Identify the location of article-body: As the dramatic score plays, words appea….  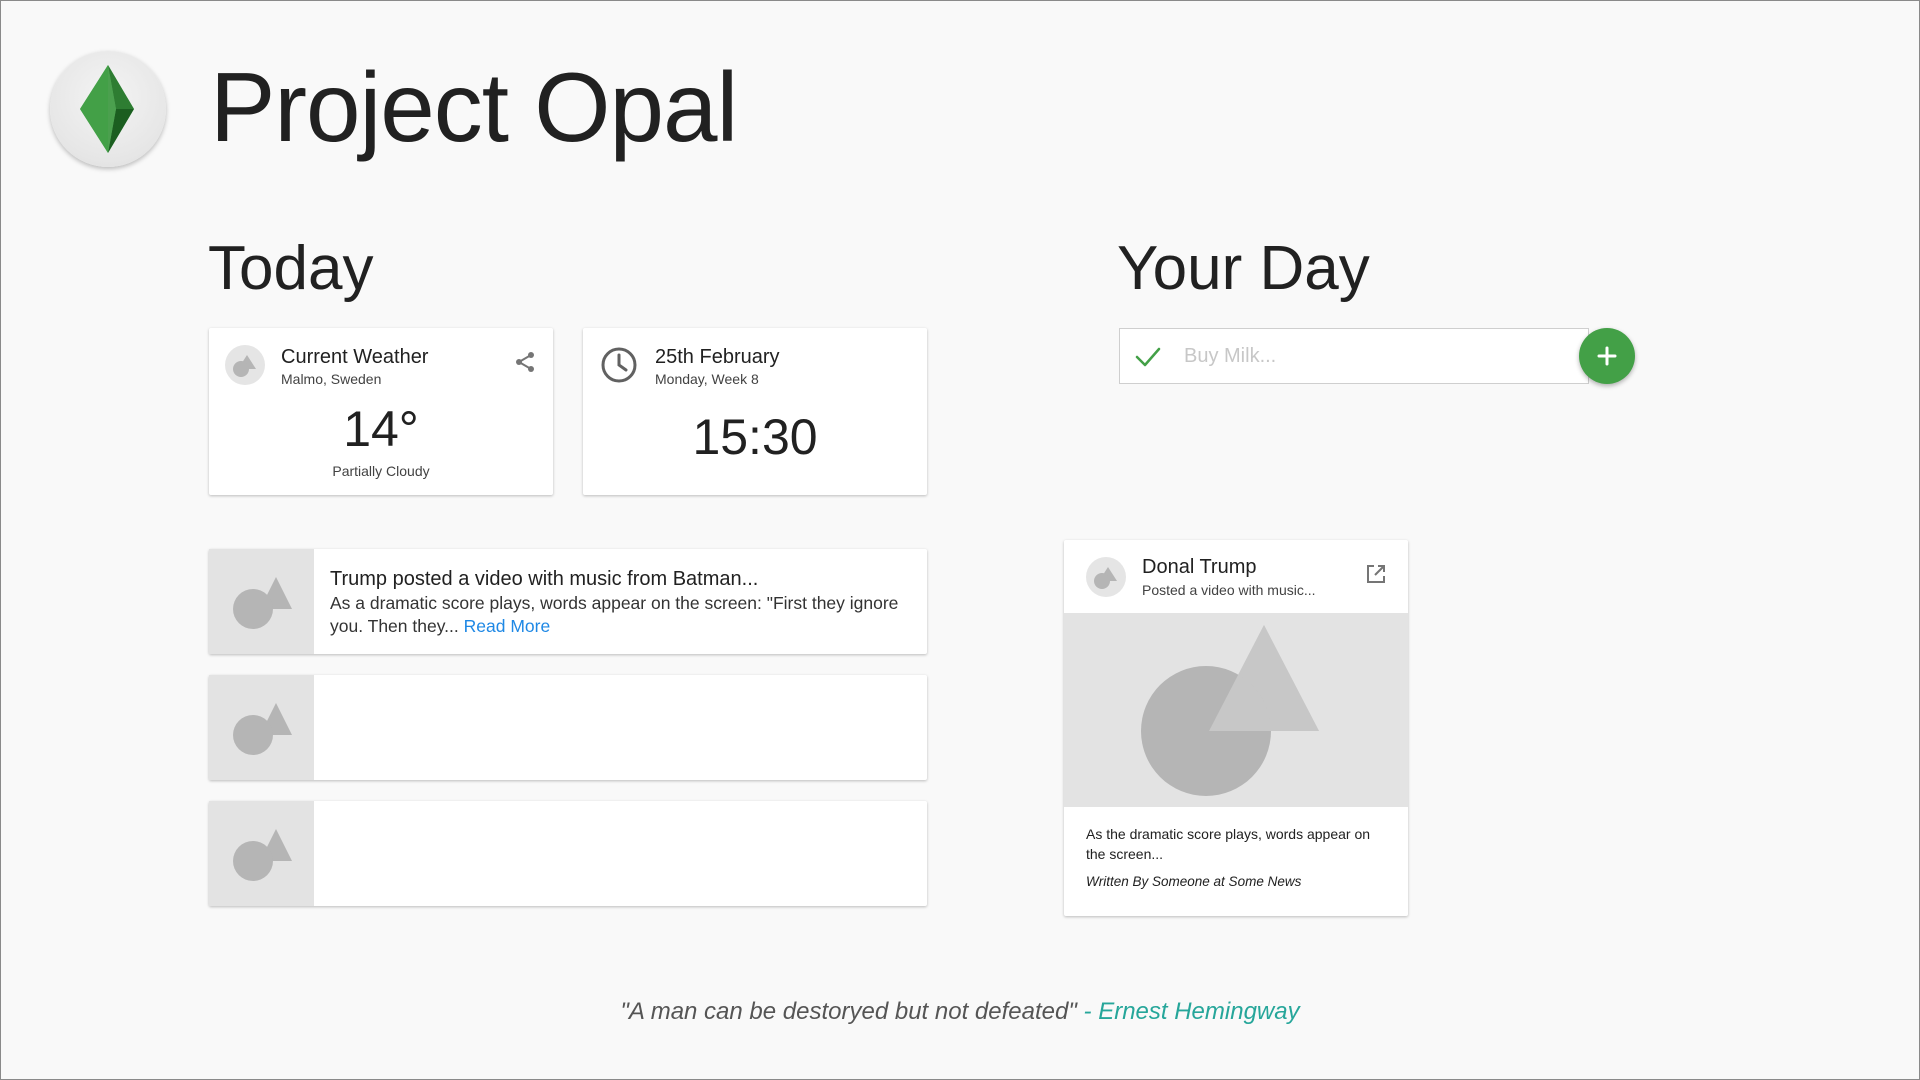
(1228, 844).